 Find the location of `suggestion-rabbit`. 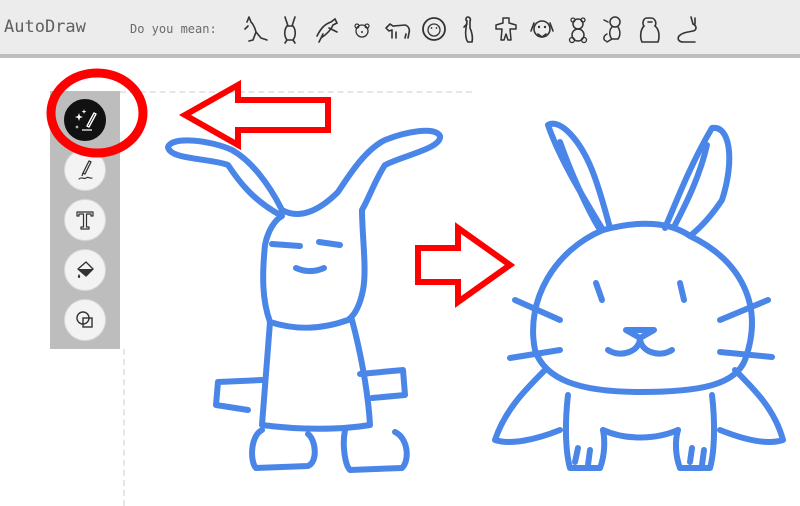

suggestion-rabbit is located at coordinates (290, 29).